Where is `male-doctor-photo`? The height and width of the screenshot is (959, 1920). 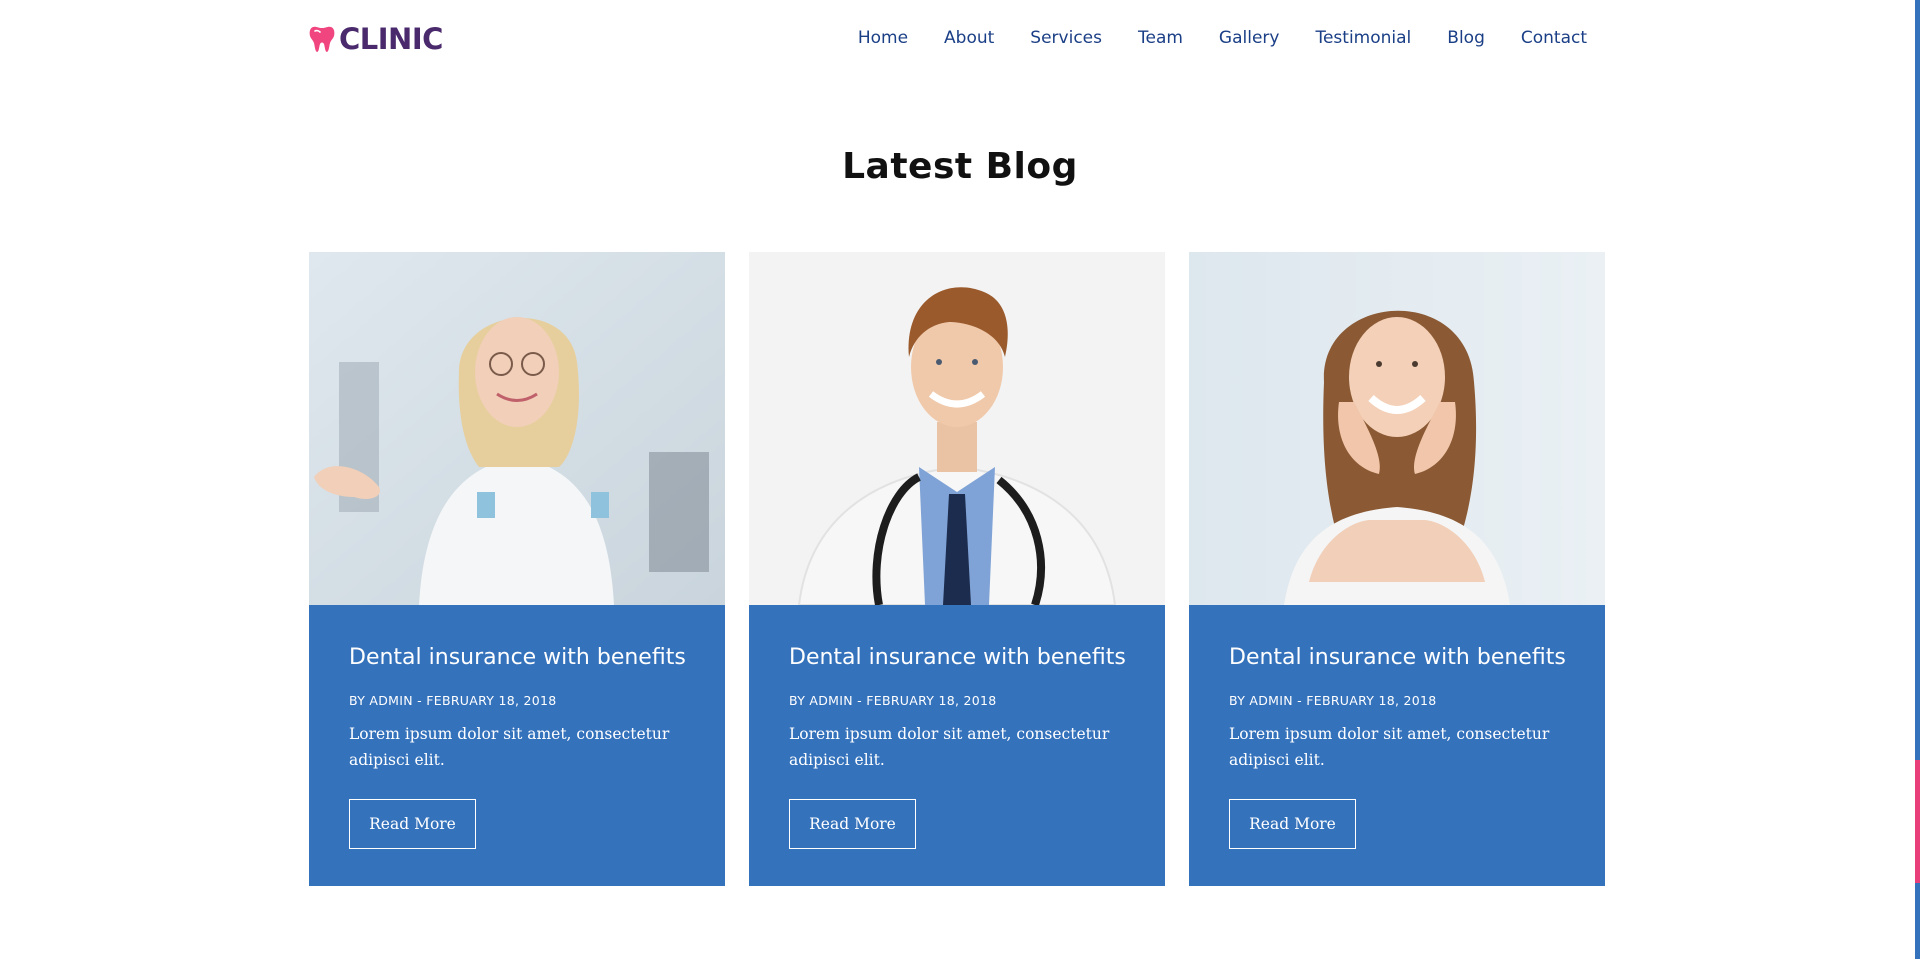
male-doctor-photo is located at coordinates (957, 428).